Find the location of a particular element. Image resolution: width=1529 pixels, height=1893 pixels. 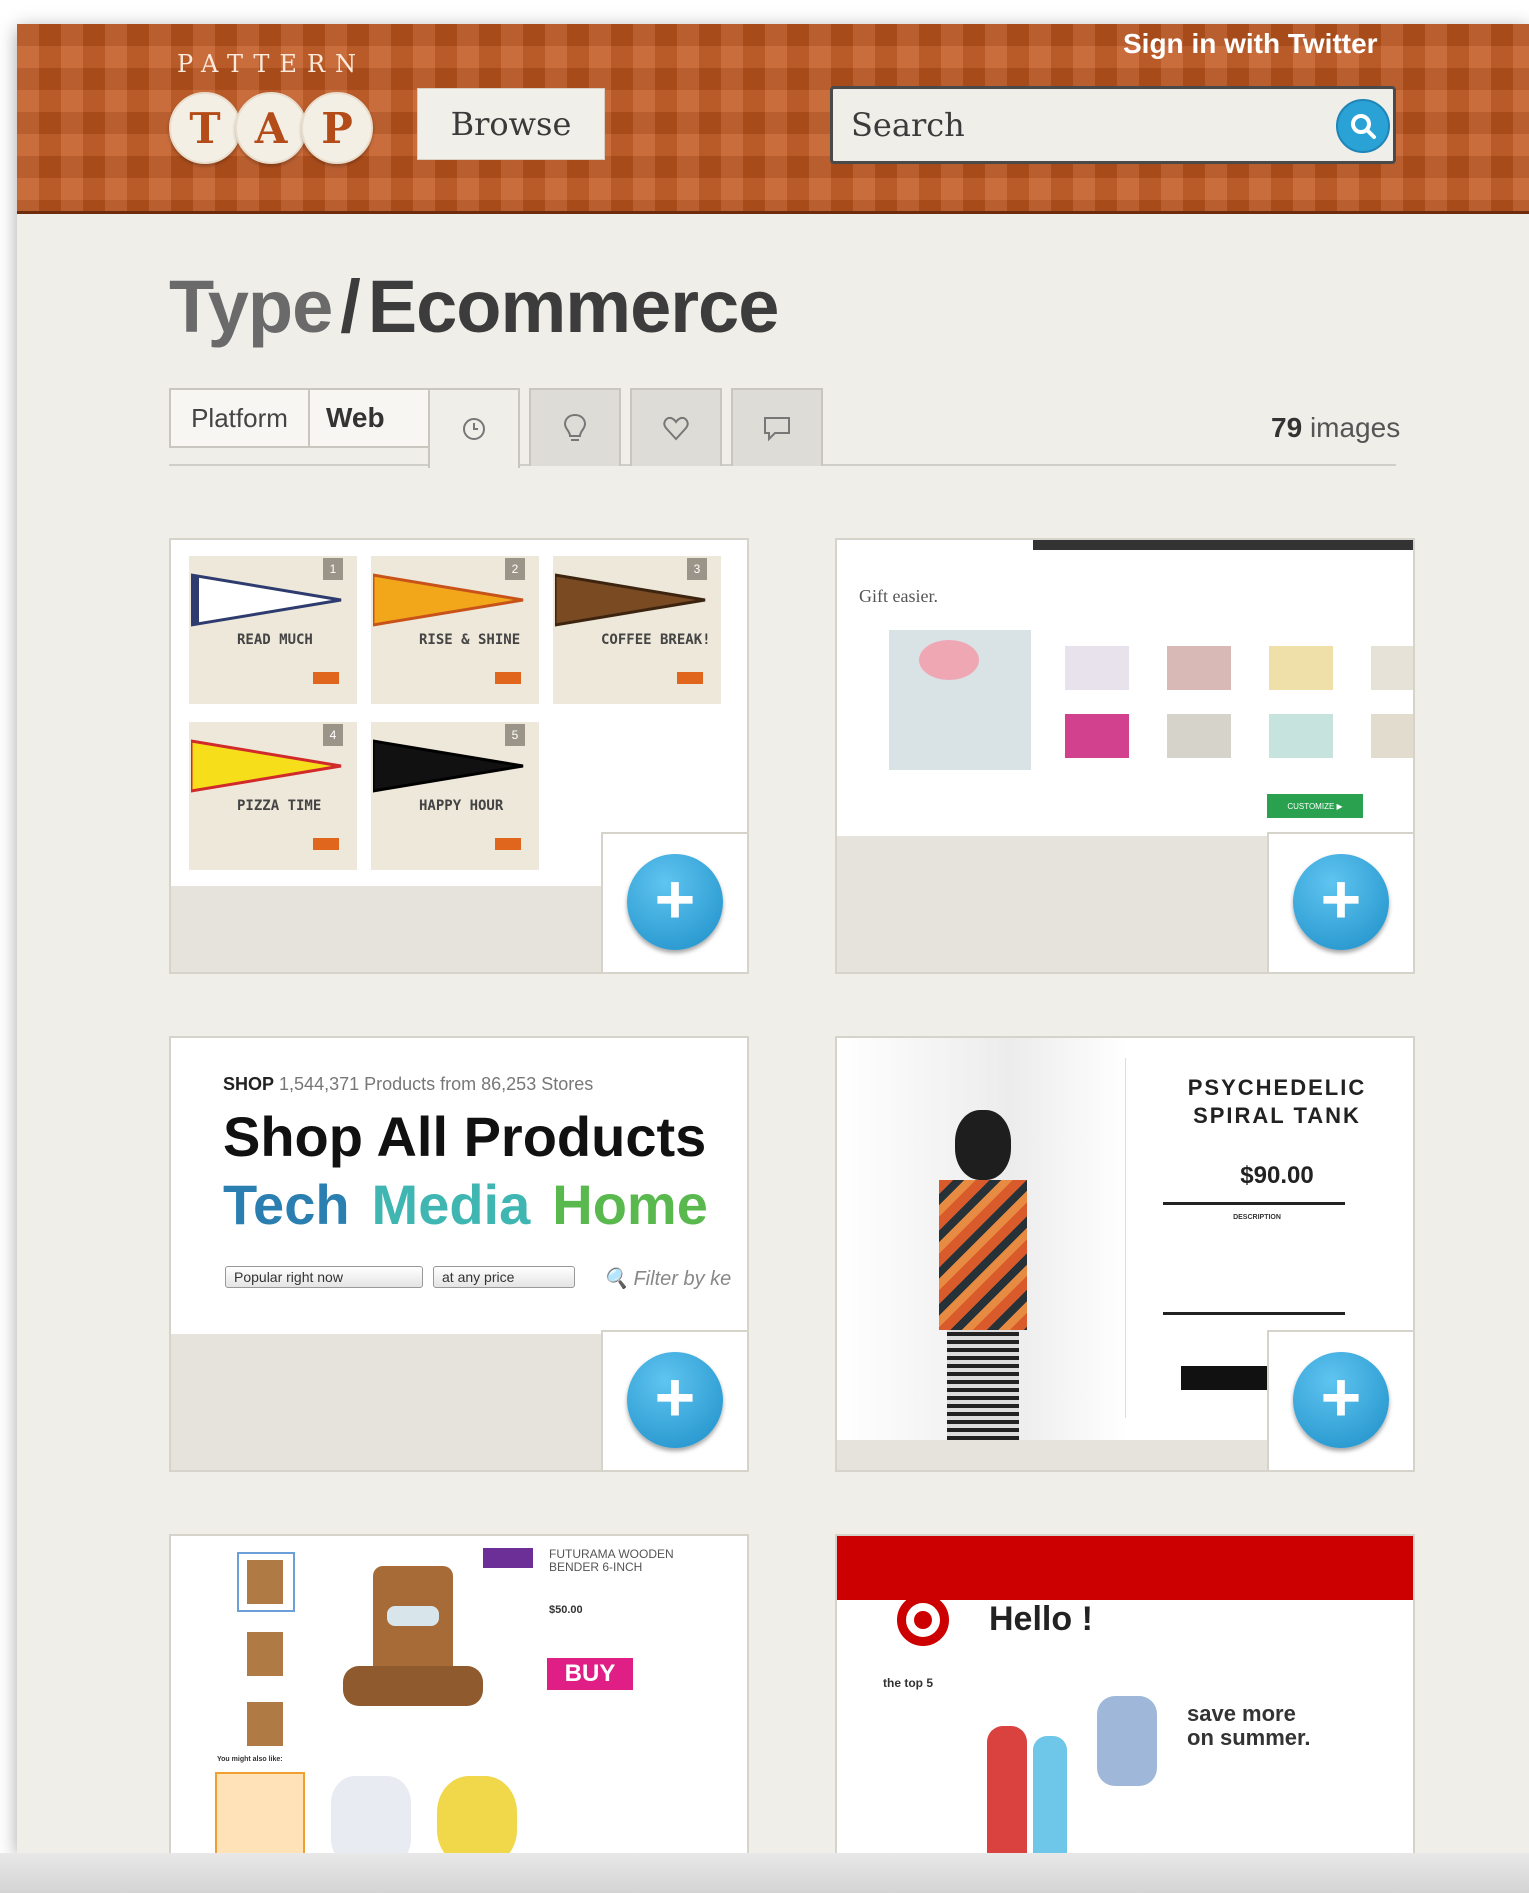

image-count-number: 79 is located at coordinates (1287, 427).